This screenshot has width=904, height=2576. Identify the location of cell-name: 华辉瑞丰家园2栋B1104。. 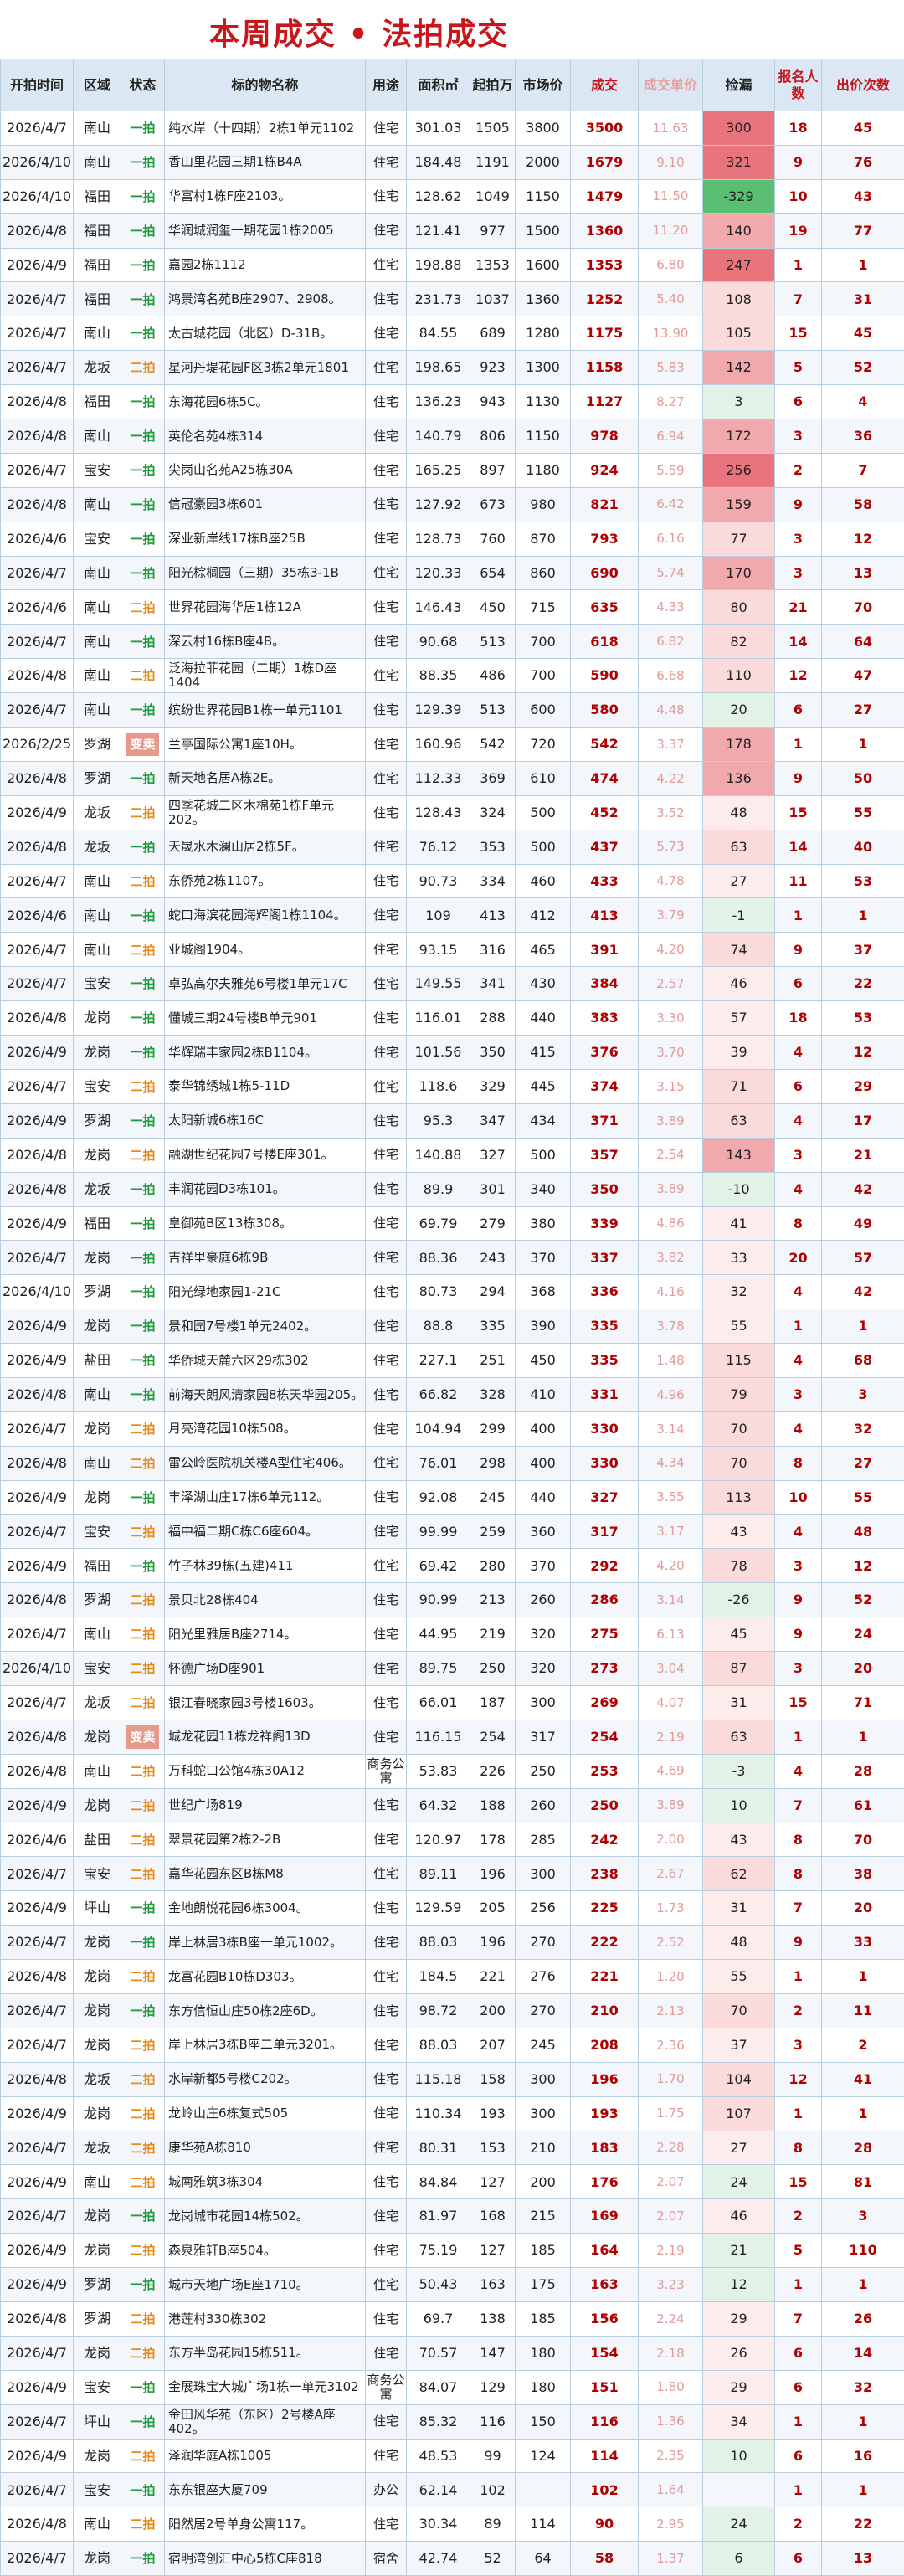
(266, 1053).